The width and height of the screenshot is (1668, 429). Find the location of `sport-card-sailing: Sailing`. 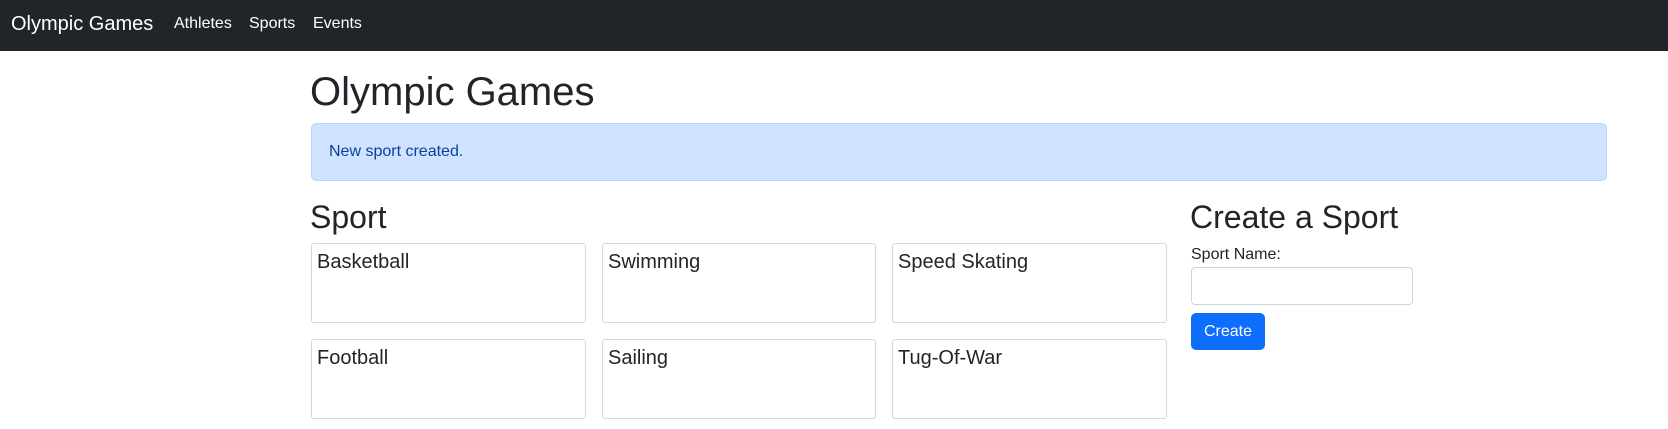

sport-card-sailing: Sailing is located at coordinates (739, 379).